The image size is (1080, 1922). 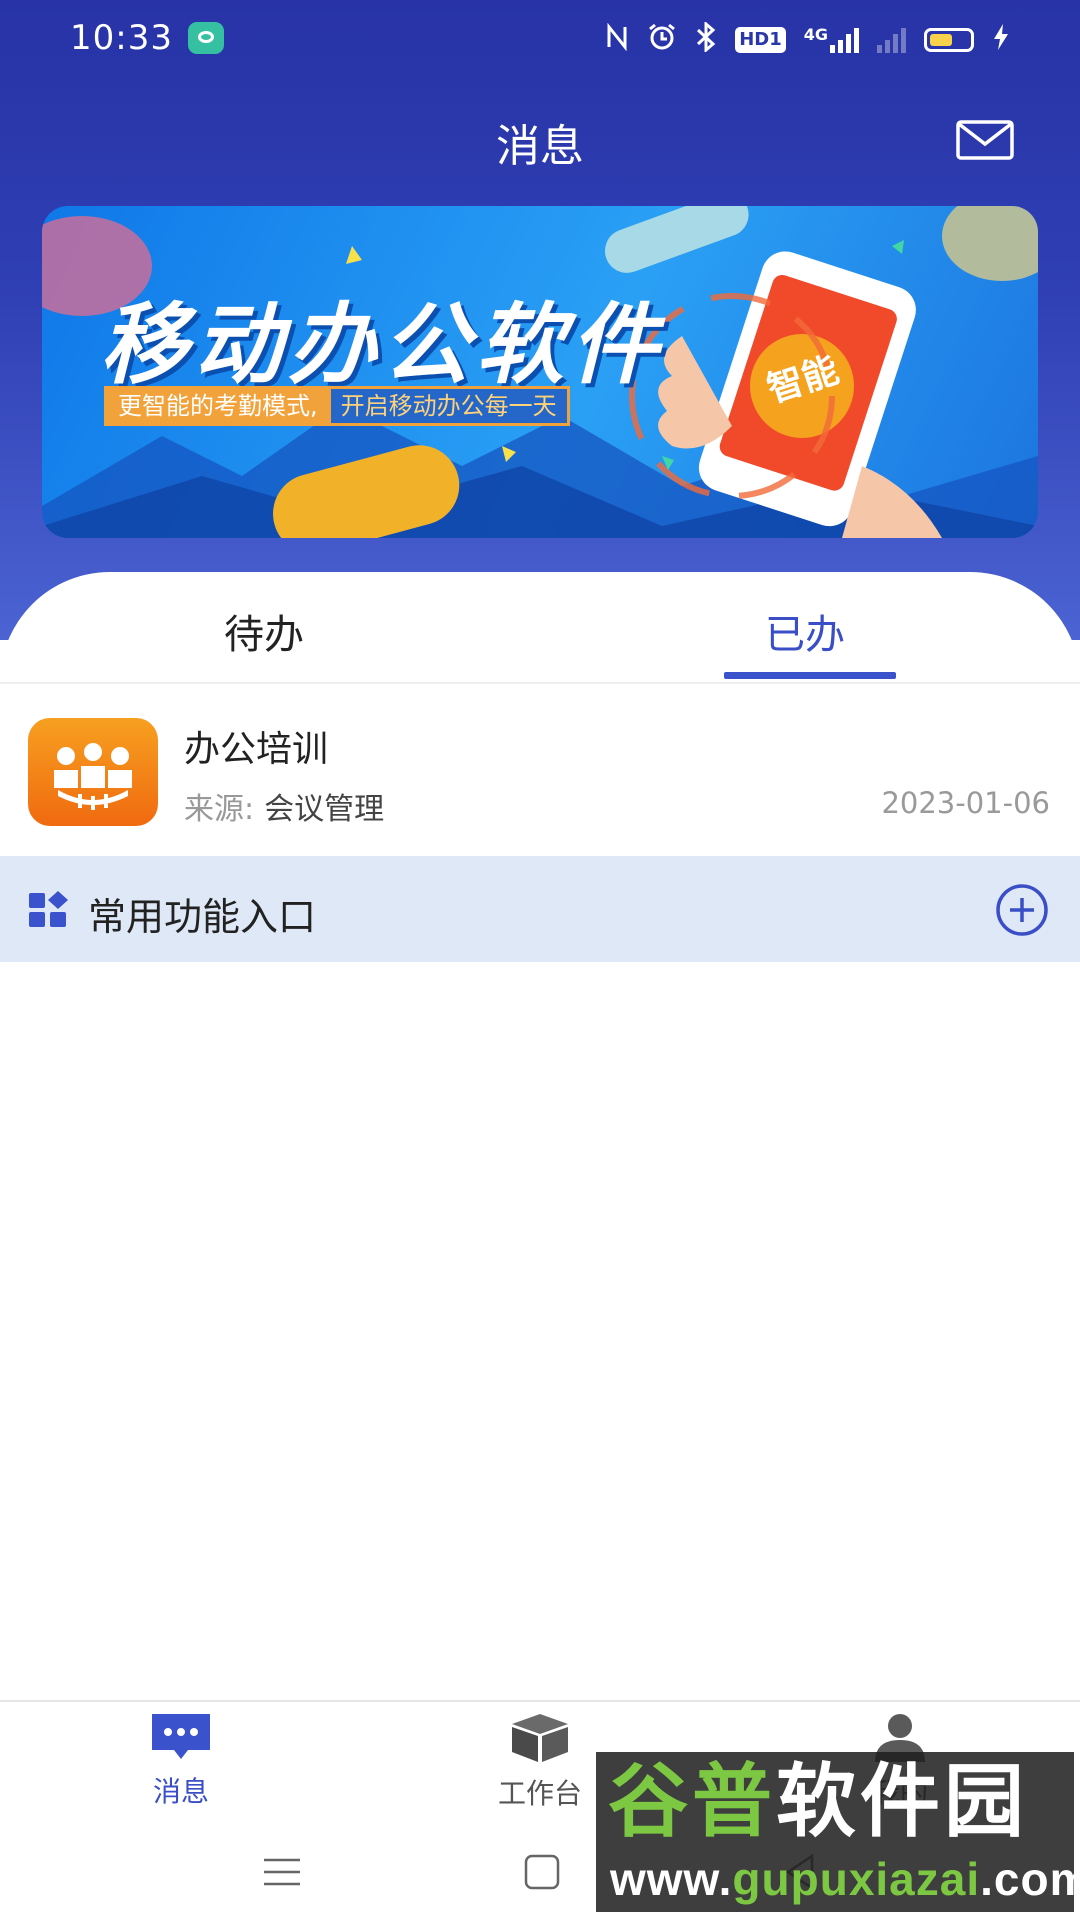 I want to click on add-circle-icon, so click(x=1022, y=910).